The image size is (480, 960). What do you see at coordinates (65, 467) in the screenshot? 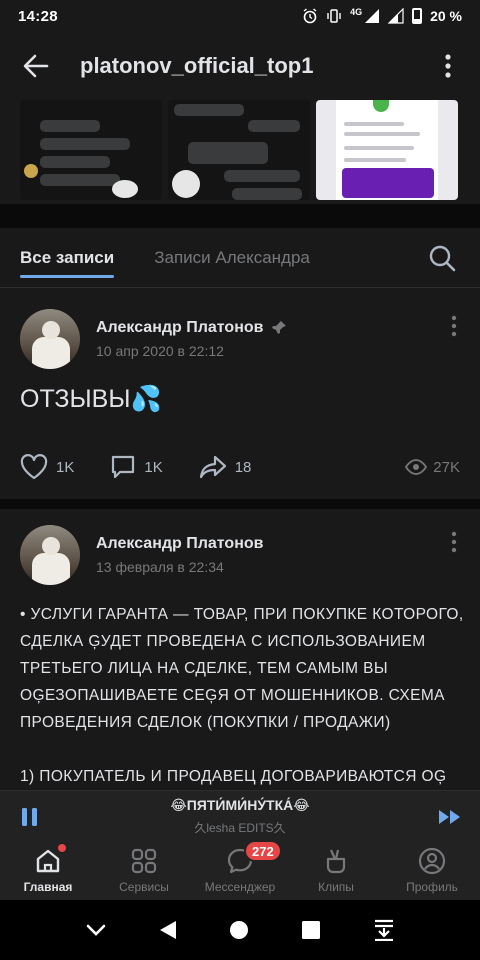
I see `like-count: 1K` at bounding box center [65, 467].